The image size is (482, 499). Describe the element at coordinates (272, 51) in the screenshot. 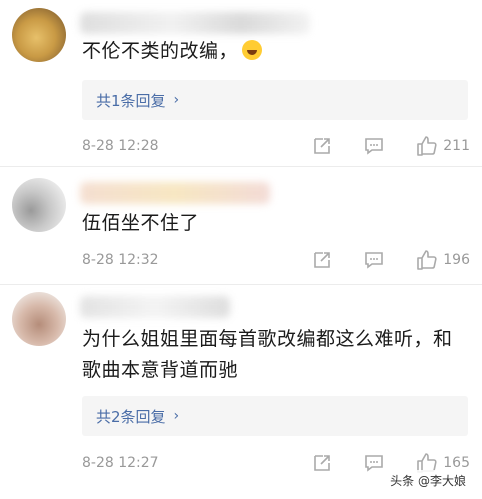

I see `comment-text: 不伦不类的改编，` at that location.